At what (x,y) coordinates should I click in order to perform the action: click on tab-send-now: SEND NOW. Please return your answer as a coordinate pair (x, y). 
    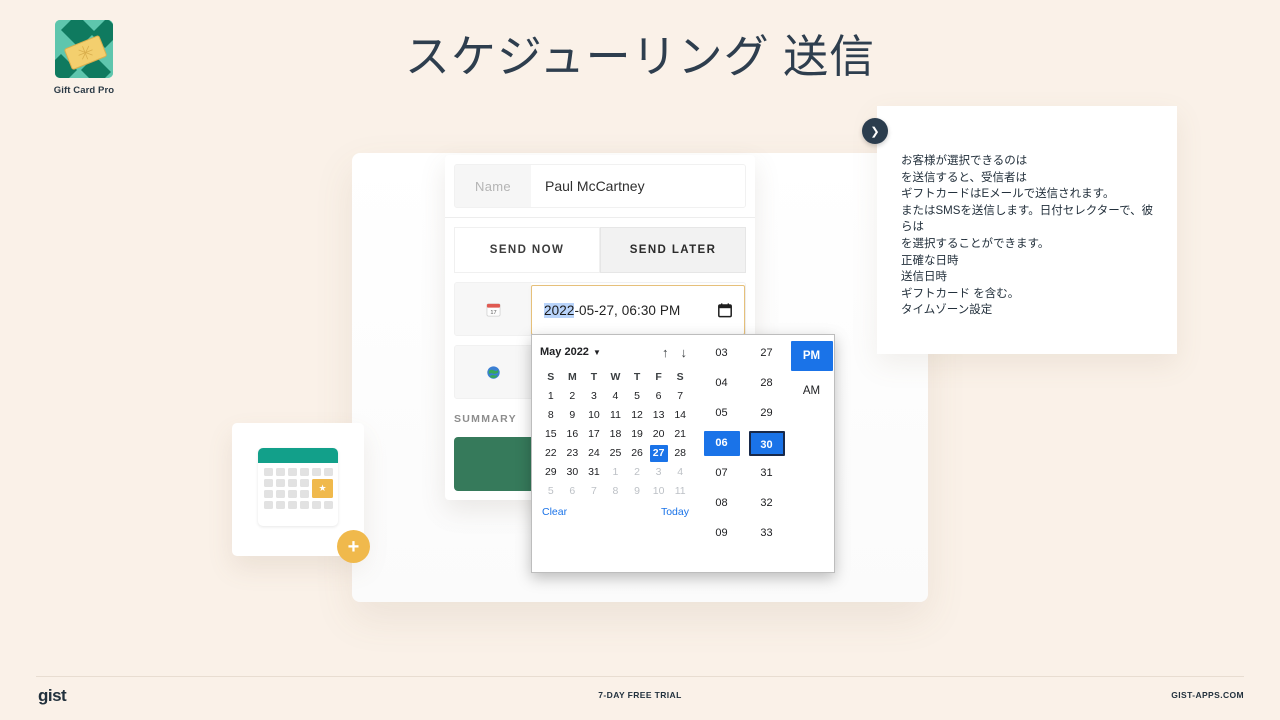
    Looking at the image, I should click on (527, 250).